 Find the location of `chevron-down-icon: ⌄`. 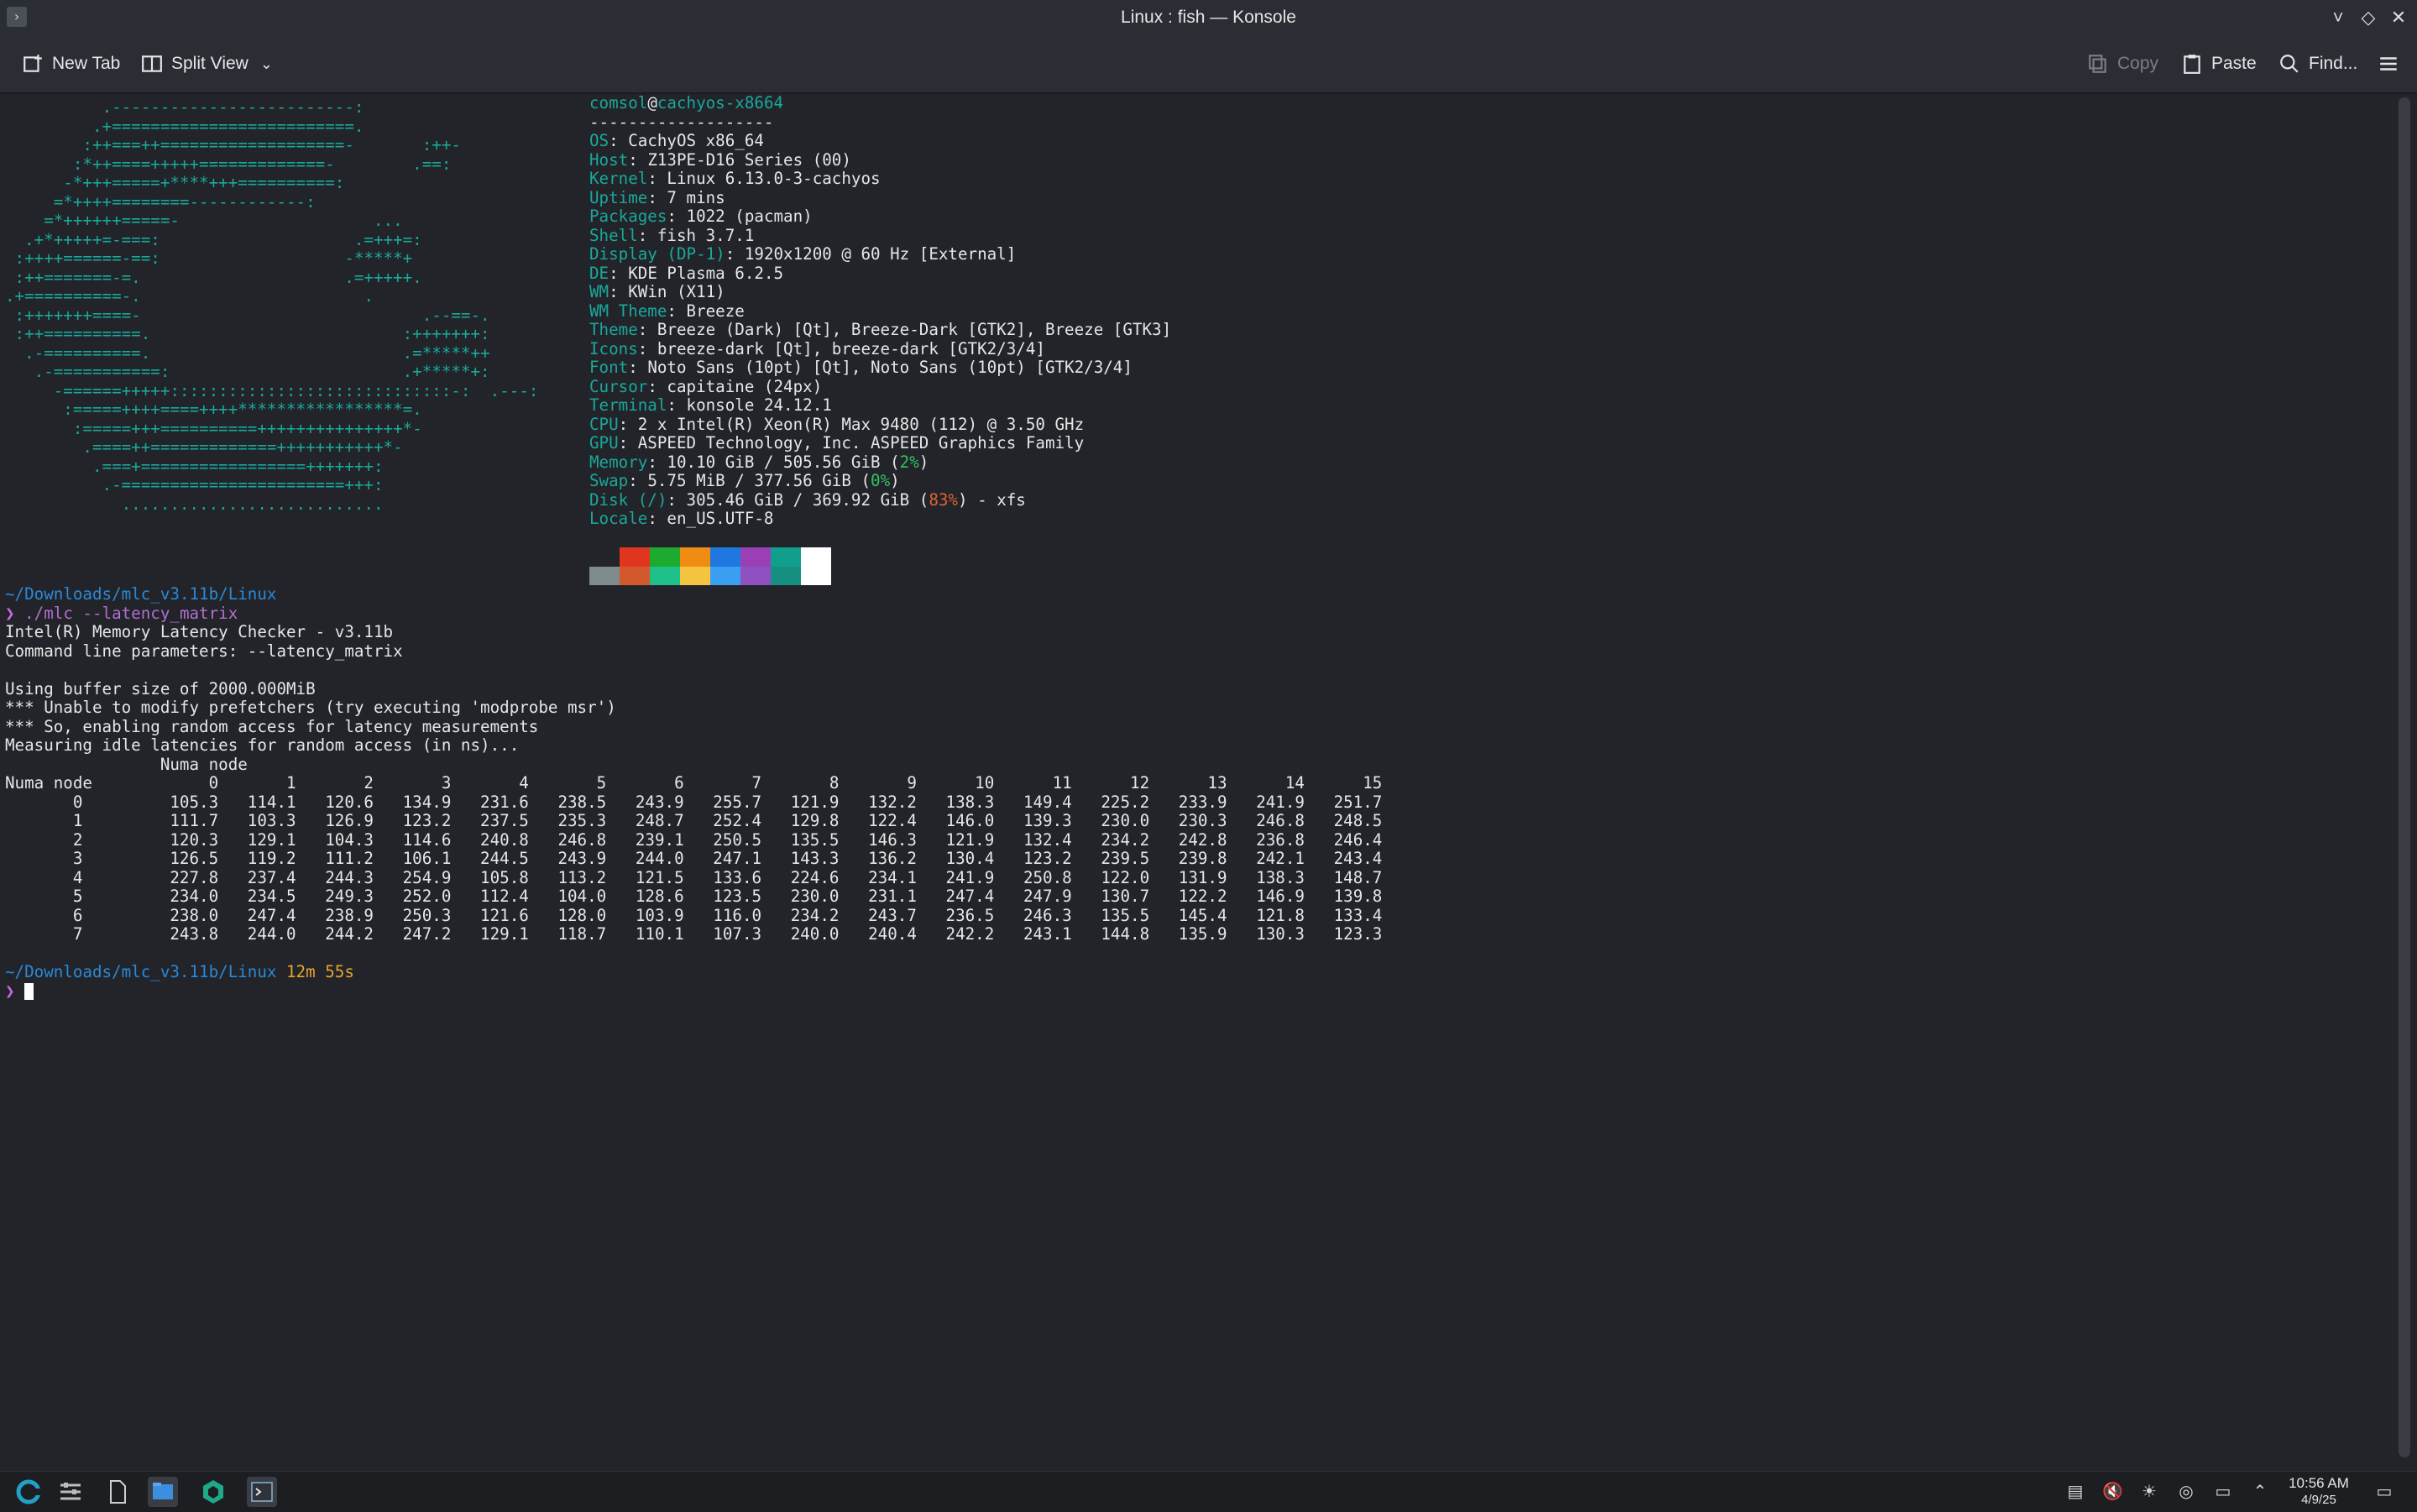

chevron-down-icon: ⌄ is located at coordinates (266, 64).